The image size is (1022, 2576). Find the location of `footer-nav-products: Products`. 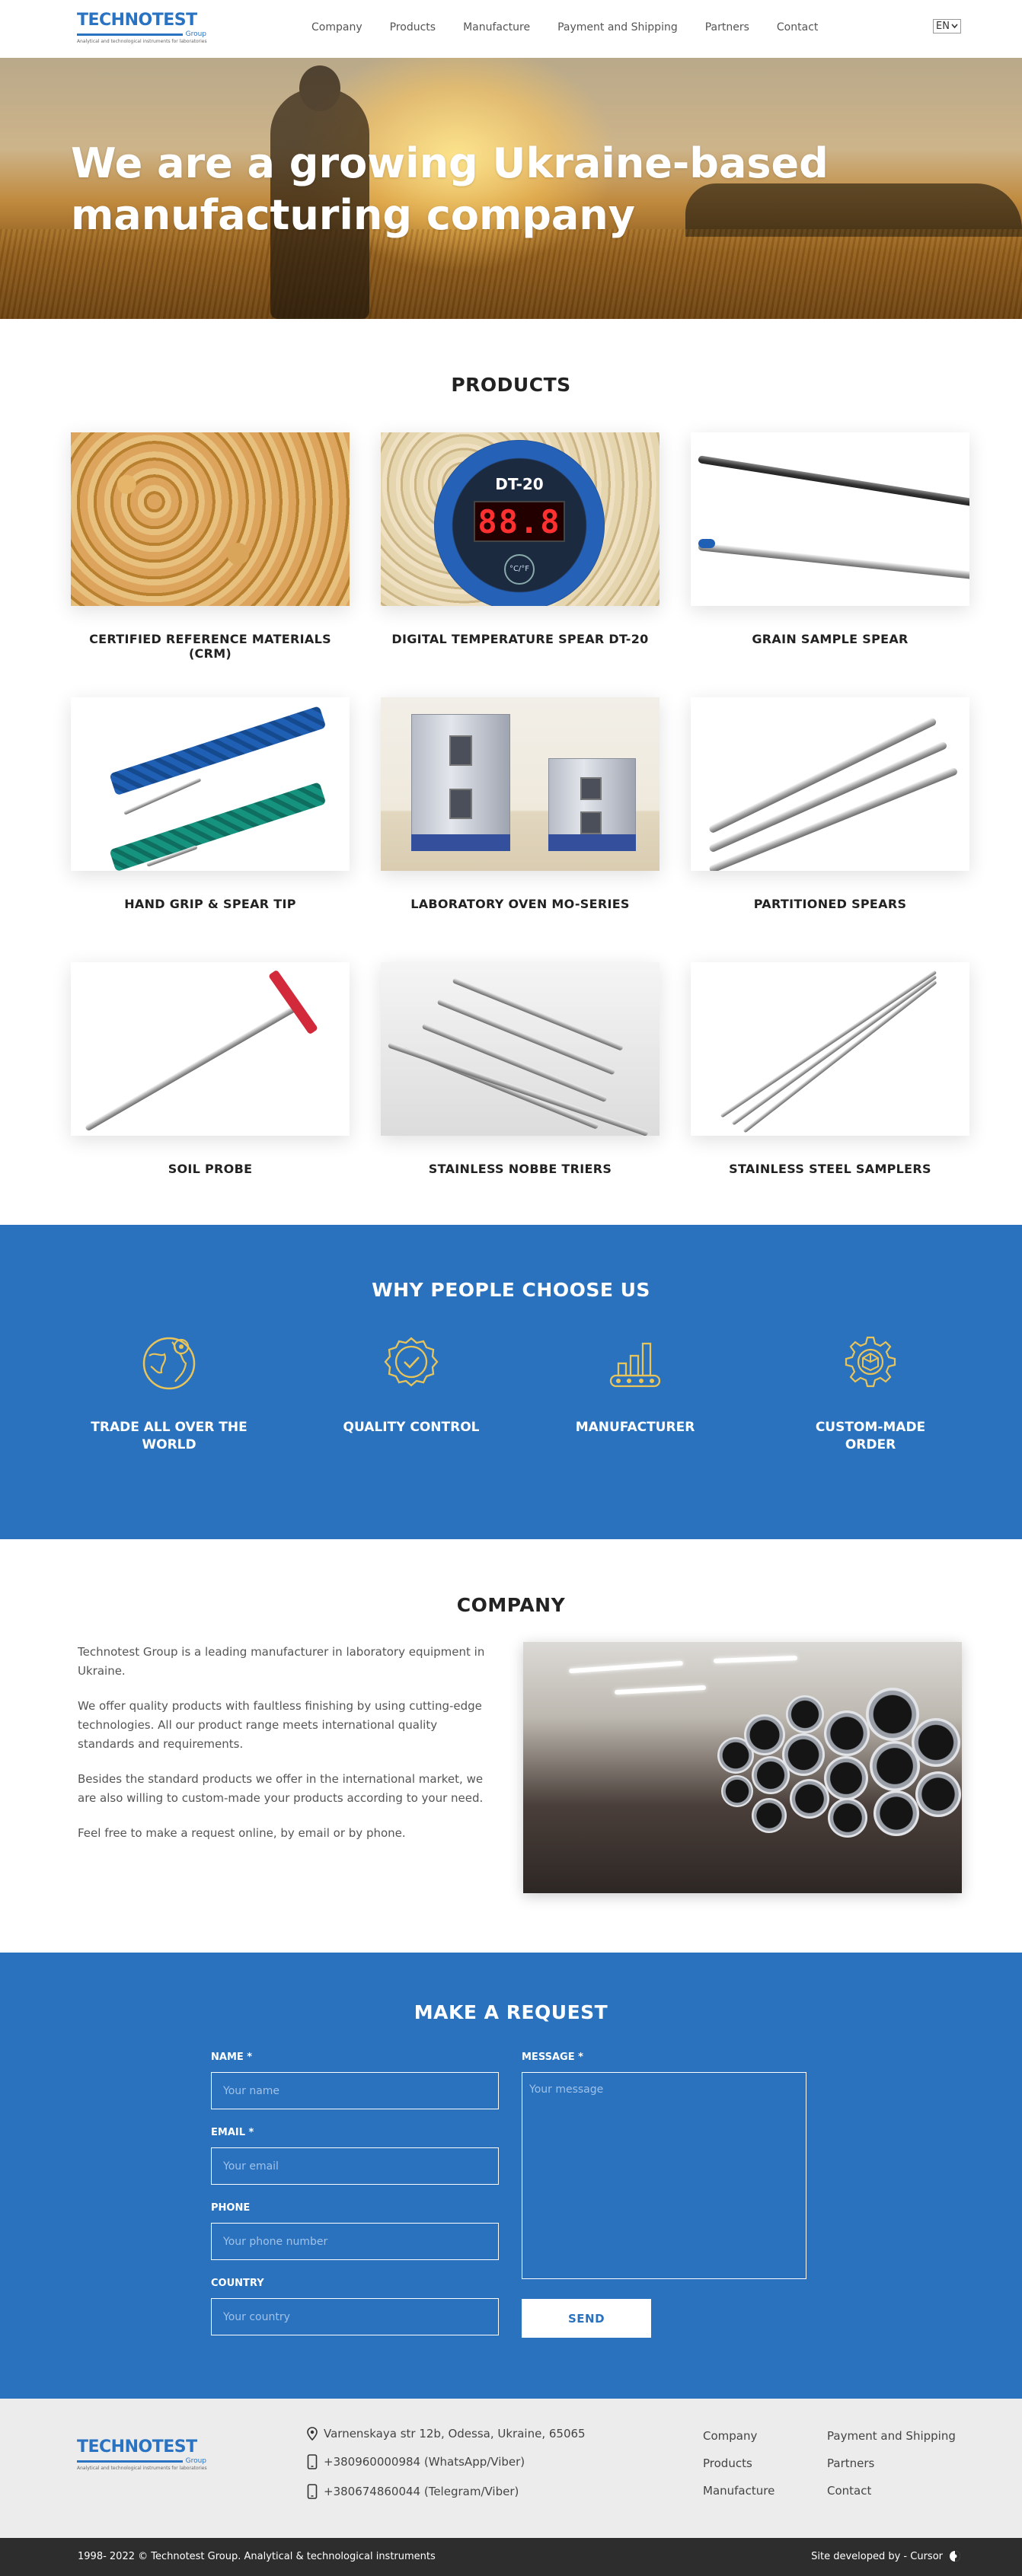

footer-nav-products: Products is located at coordinates (727, 2463).